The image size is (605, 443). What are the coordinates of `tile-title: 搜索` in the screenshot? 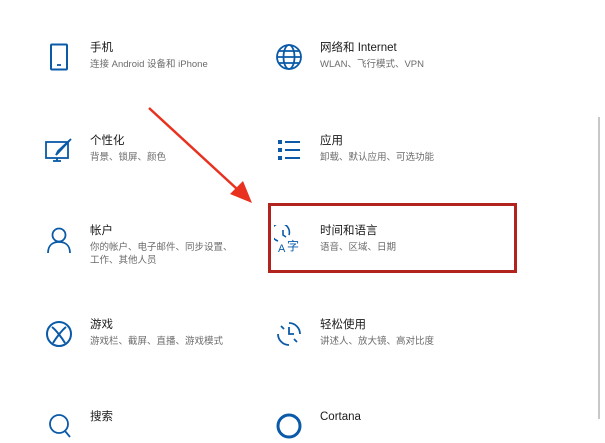 It's located at (101, 417).